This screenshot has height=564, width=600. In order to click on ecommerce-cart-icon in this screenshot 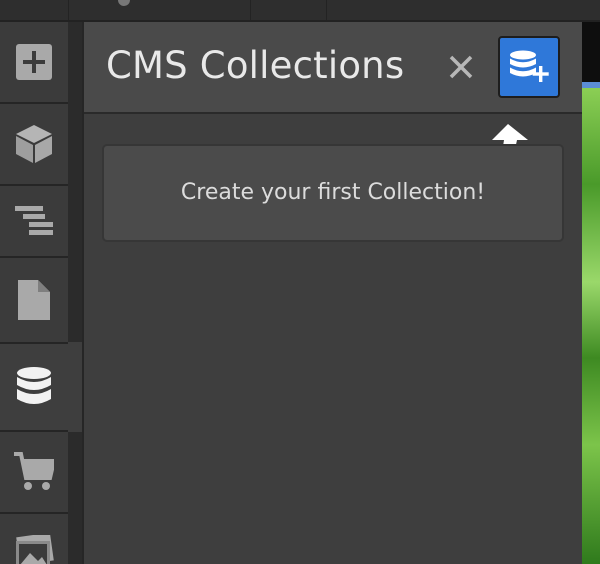, I will do `click(34, 471)`.